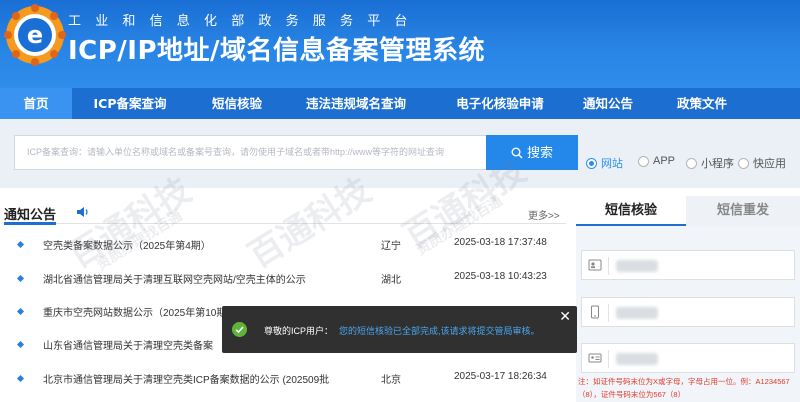 Image resolution: width=800 pixels, height=402 pixels. I want to click on more-link: 更多>>, so click(544, 214).